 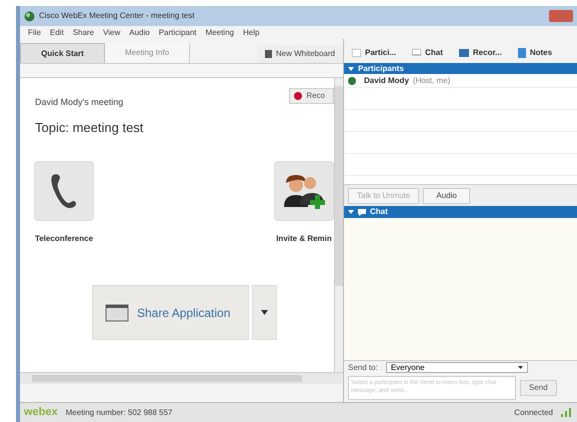 I want to click on menu-item: Participant, so click(x=177, y=32).